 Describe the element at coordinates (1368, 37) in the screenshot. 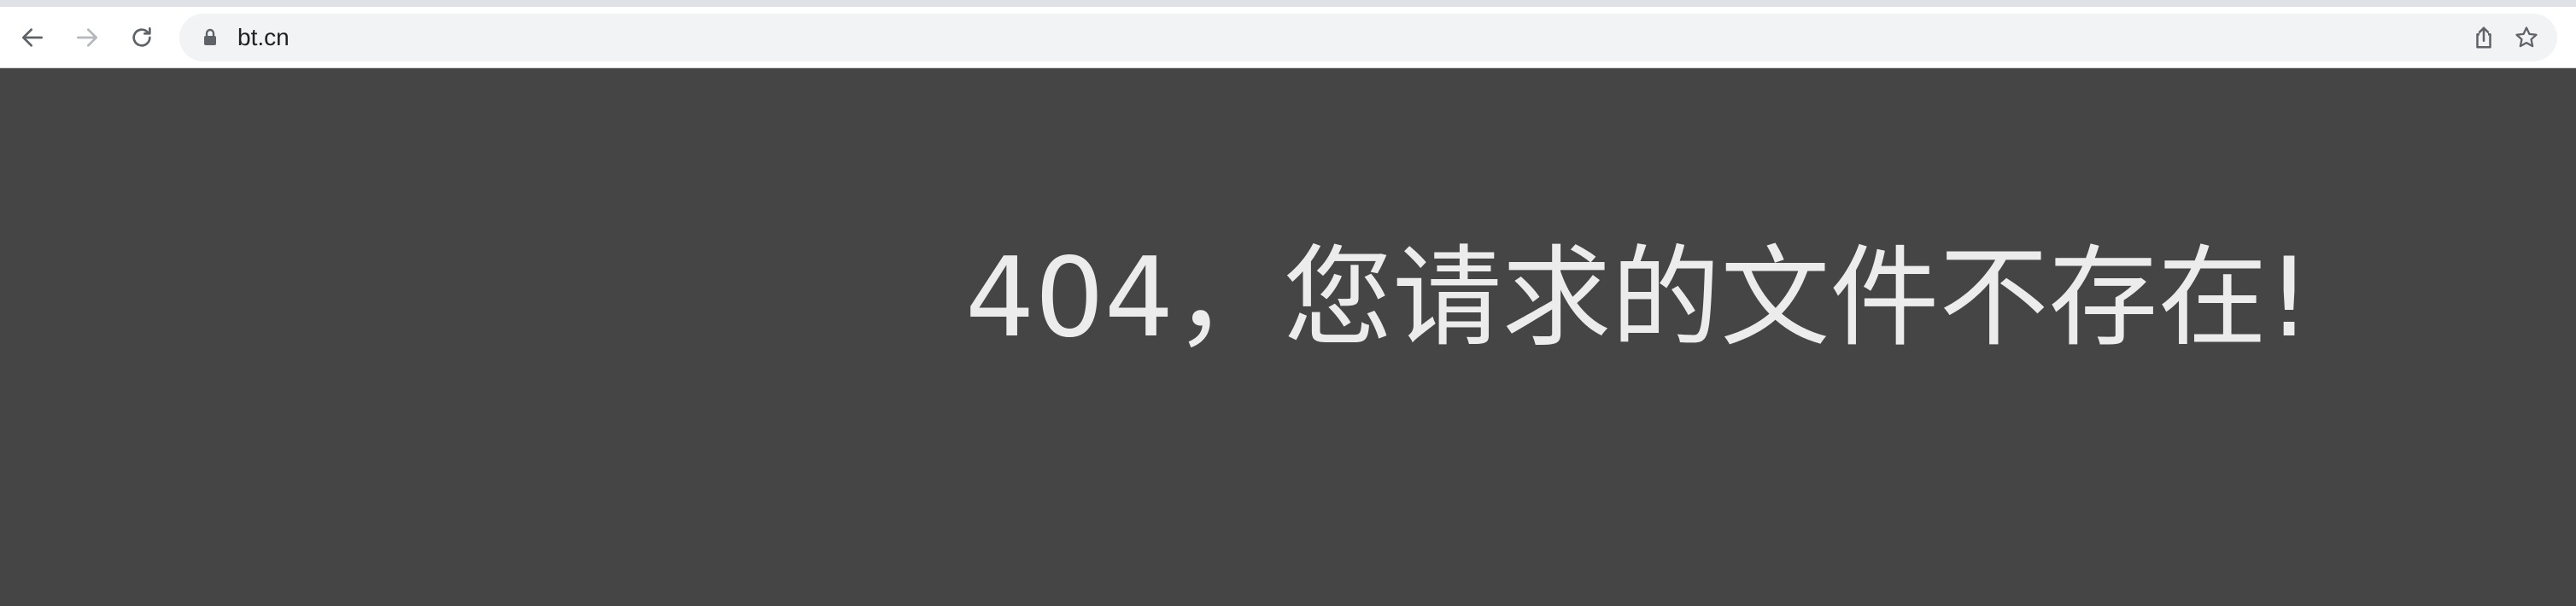

I see `address-bar: bt.cn` at that location.